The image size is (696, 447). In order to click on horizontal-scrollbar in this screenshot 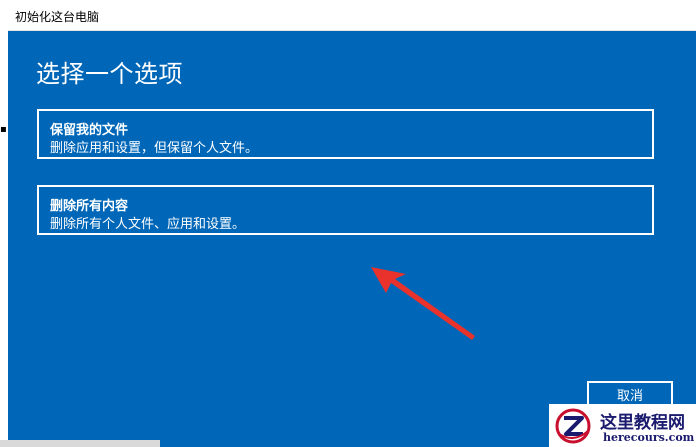, I will do `click(80, 443)`.